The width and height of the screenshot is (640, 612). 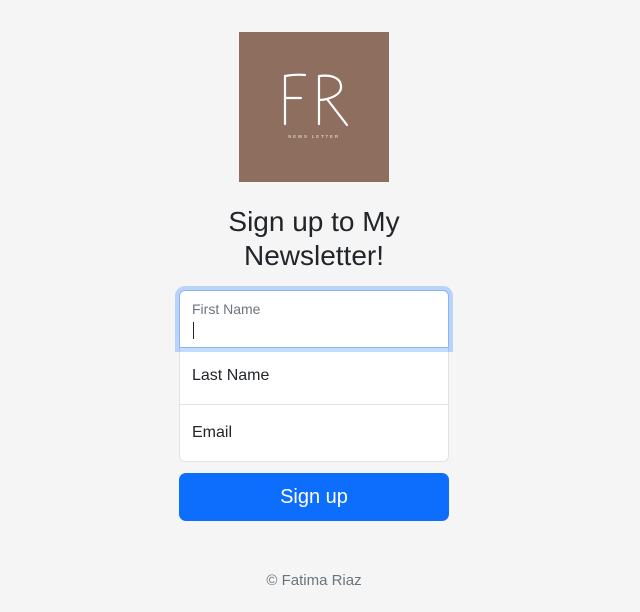 What do you see at coordinates (314, 497) in the screenshot?
I see `sign-up-button: Sign up` at bounding box center [314, 497].